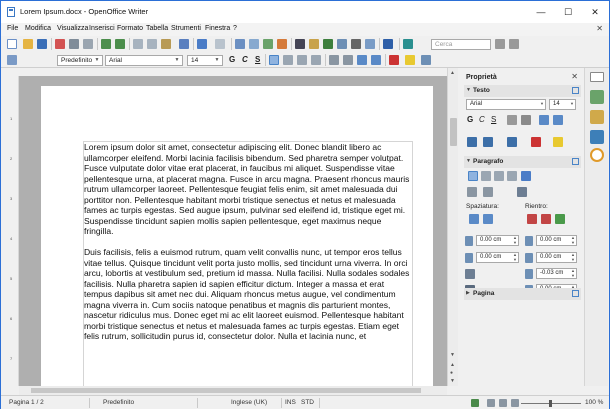 This screenshot has width=610, height=409. What do you see at coordinates (157, 28) in the screenshot?
I see `menu-tabella: Tabella` at bounding box center [157, 28].